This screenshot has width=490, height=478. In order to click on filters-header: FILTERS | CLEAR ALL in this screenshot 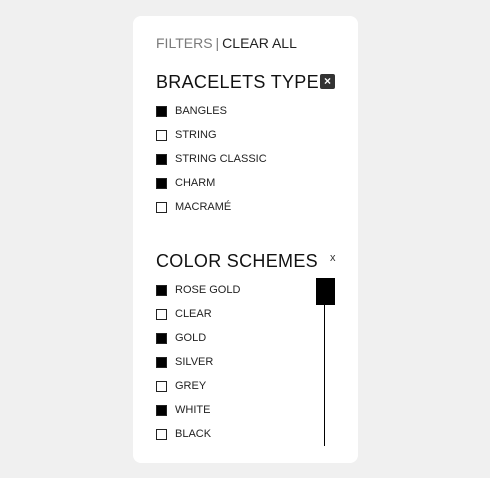, I will do `click(226, 43)`.